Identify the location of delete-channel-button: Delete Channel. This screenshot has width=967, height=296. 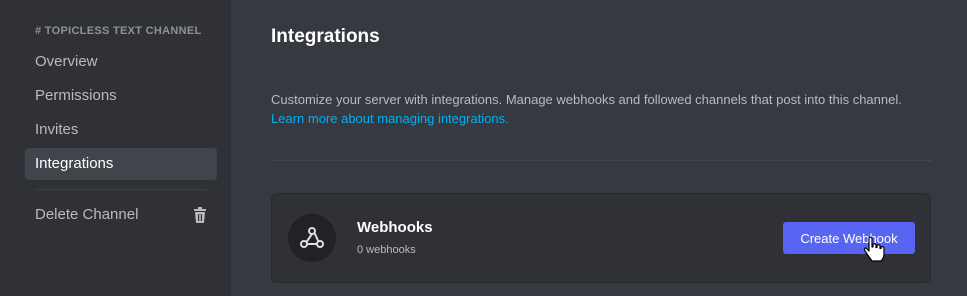
(121, 215).